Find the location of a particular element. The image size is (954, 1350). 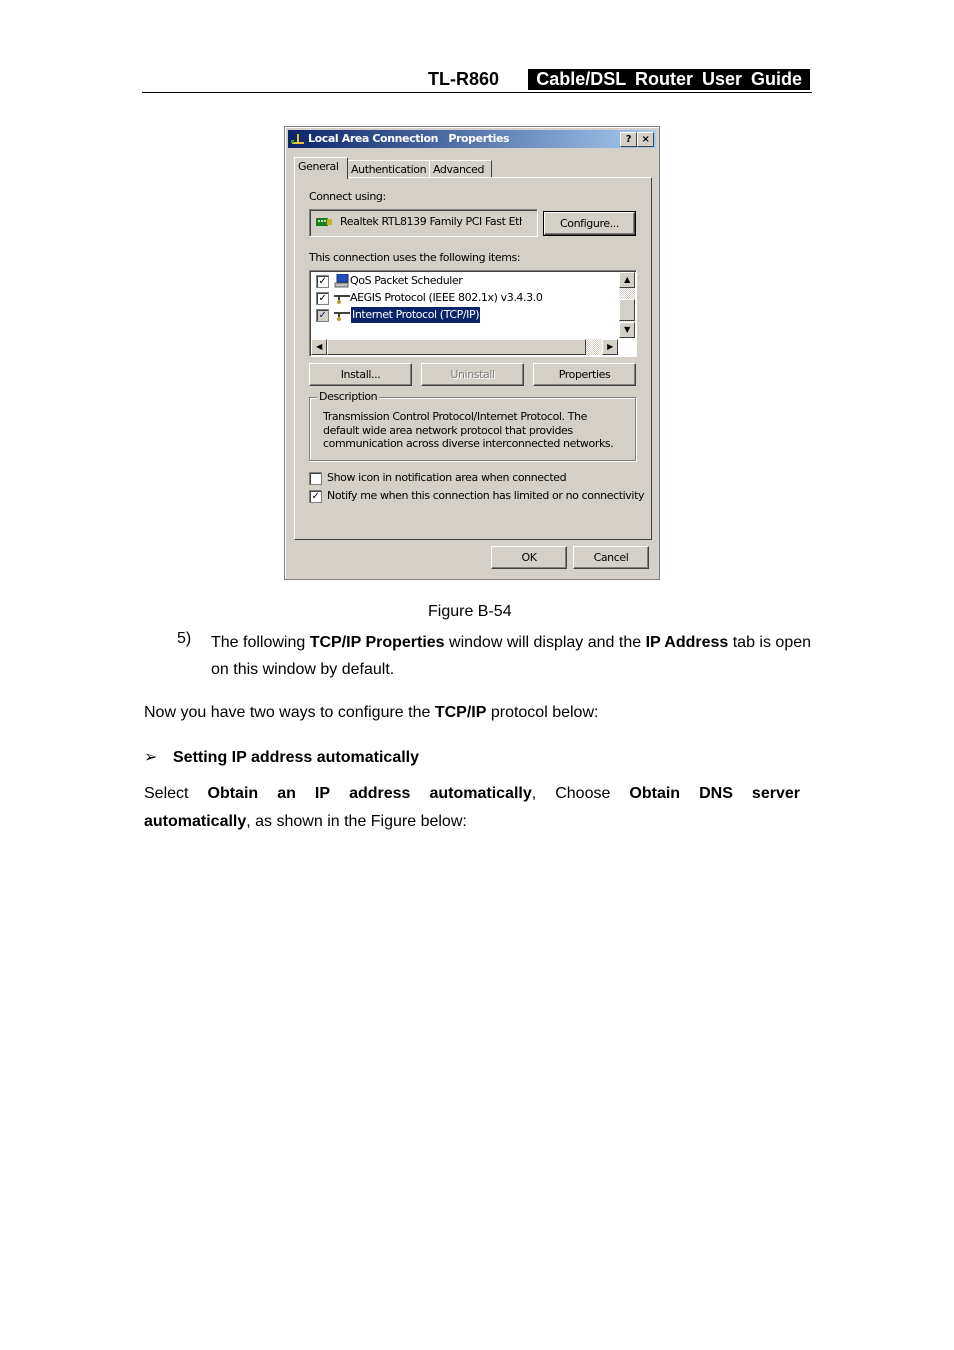

scroll-right-arrow-icon: ▶ is located at coordinates (610, 347).